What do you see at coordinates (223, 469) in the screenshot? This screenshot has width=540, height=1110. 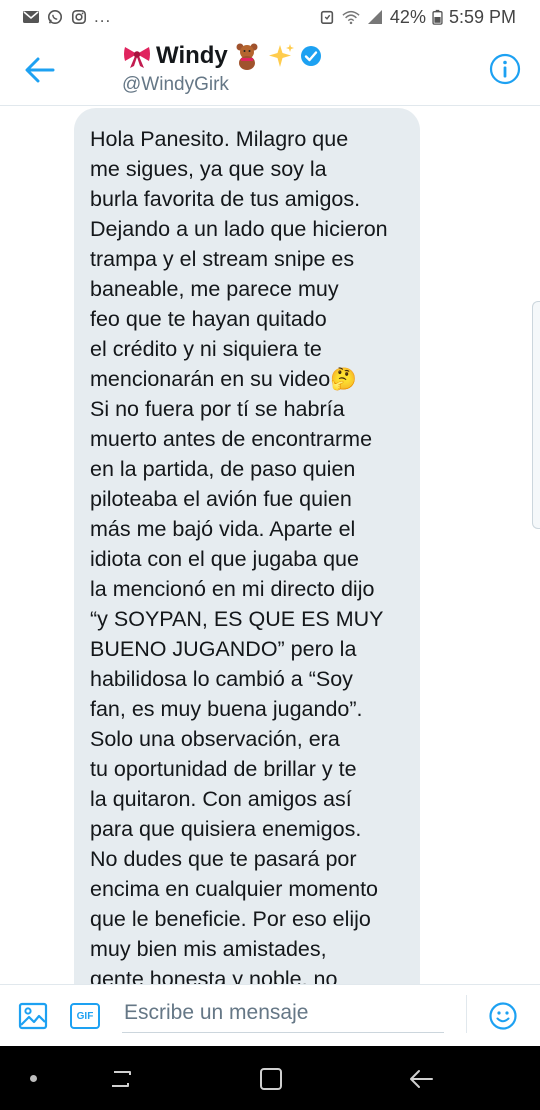 I see `message-line: en la partida, de paso quien` at bounding box center [223, 469].